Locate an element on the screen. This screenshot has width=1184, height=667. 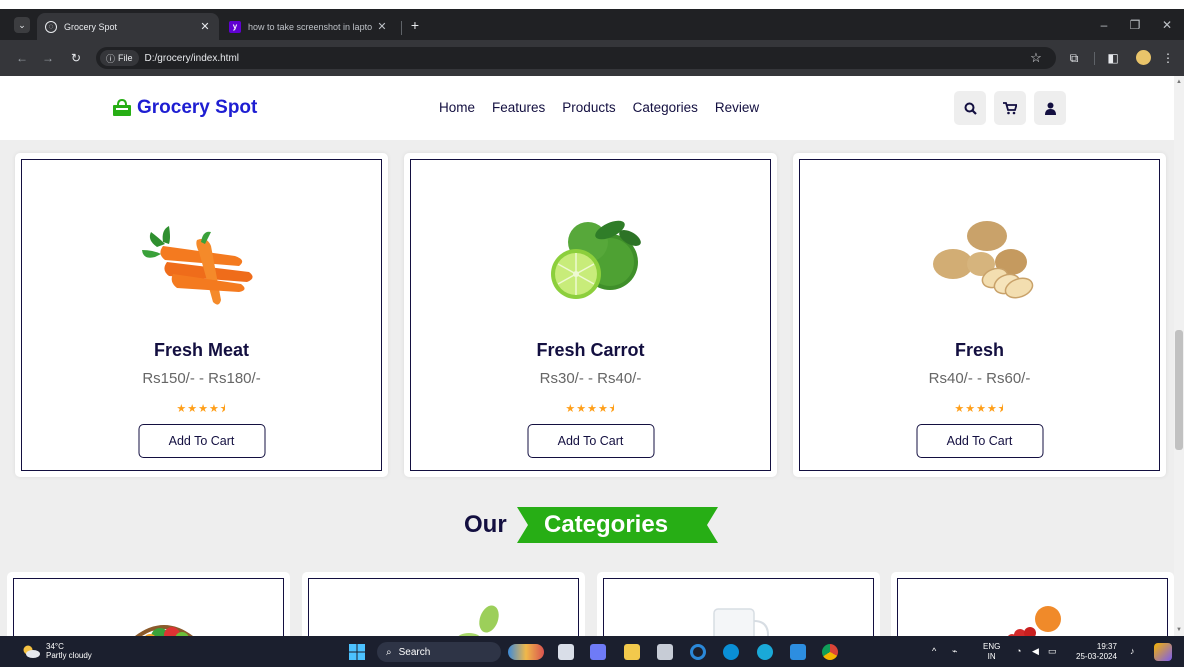
clock-date: 25-03-2024 is located at coordinates (1096, 656).